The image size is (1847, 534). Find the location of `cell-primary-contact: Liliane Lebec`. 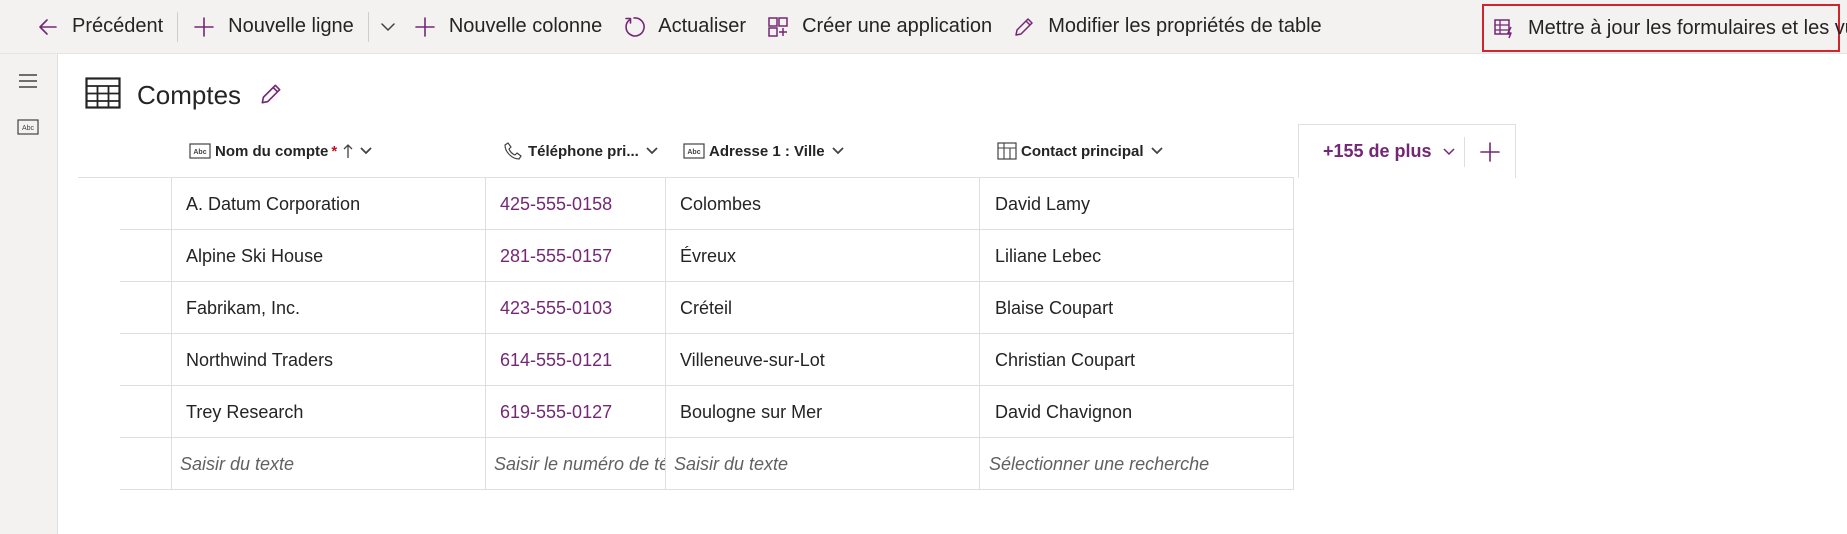

cell-primary-contact: Liliane Lebec is located at coordinates (1137, 256).